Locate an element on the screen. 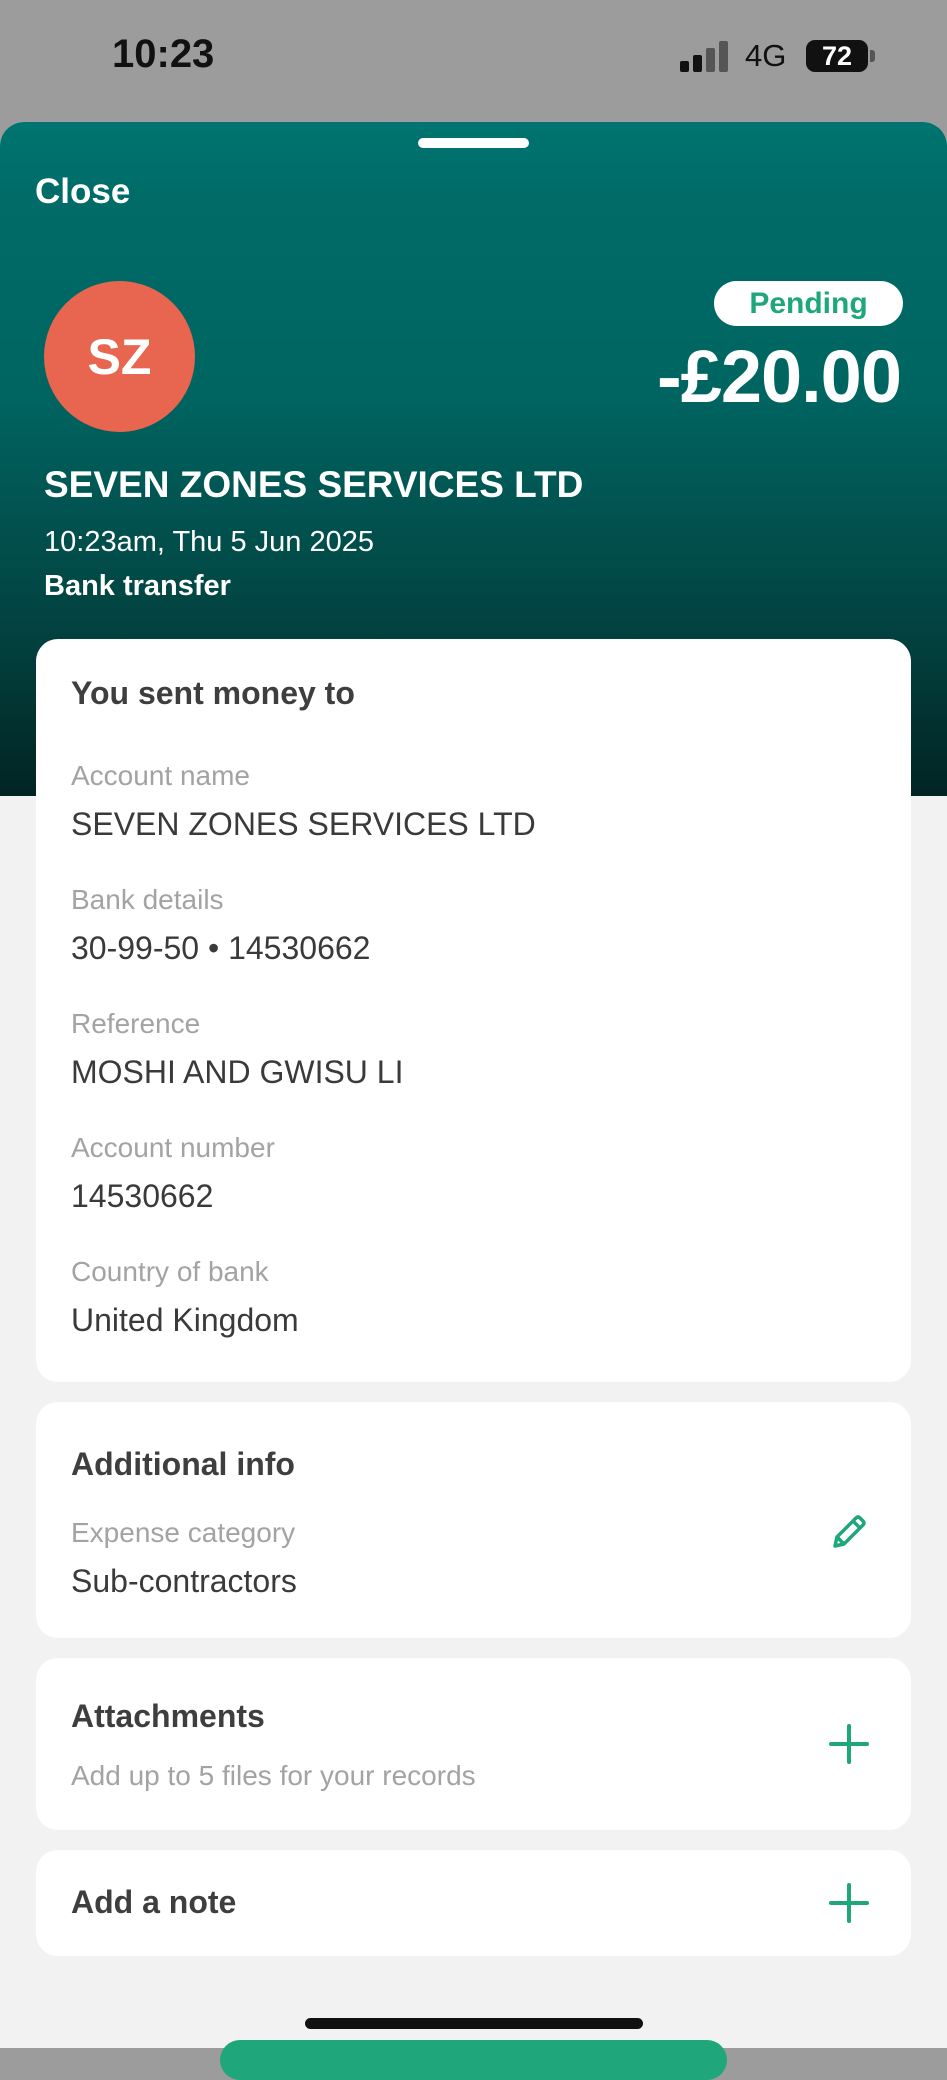 Image resolution: width=947 pixels, height=2080 pixels. field-value-country: United Kingdom is located at coordinates (185, 1320).